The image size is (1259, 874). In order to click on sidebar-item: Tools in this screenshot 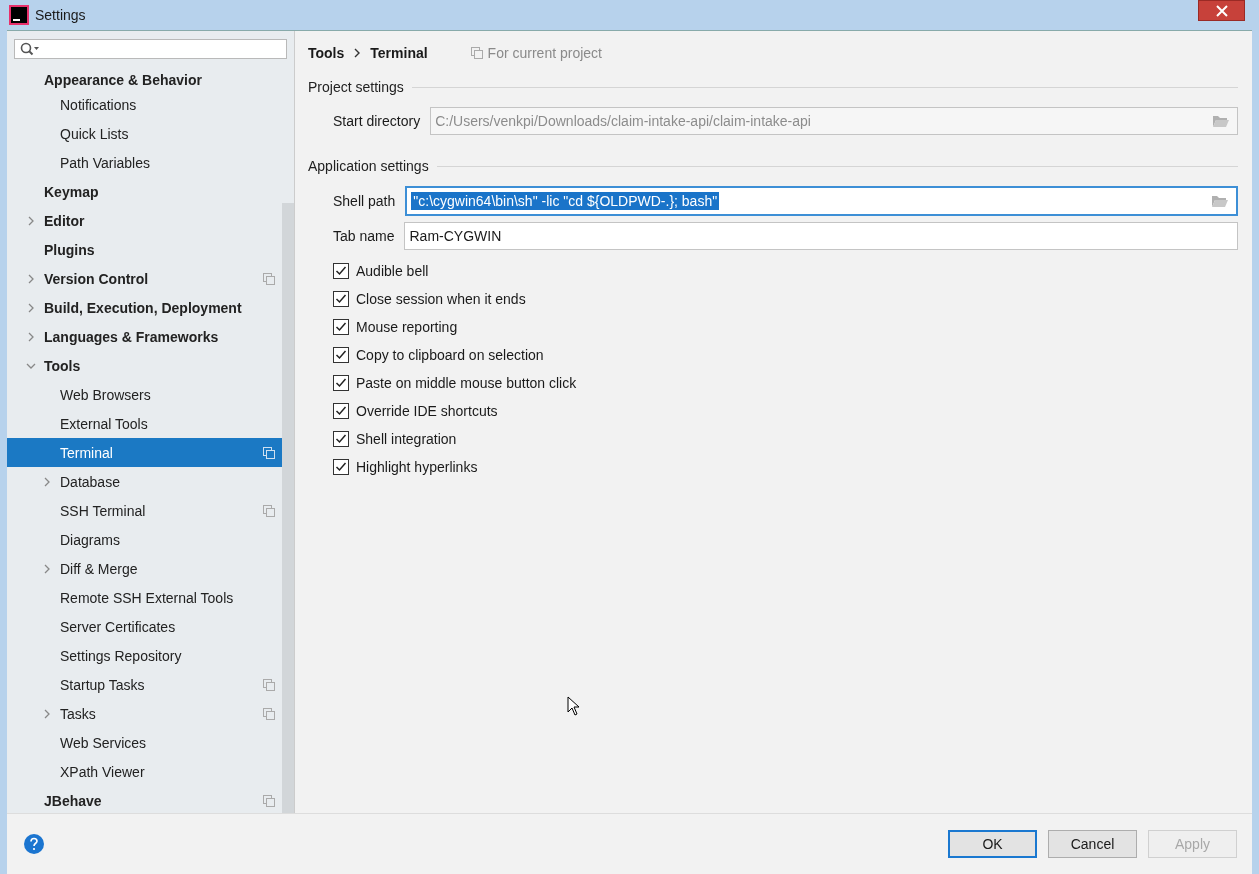, I will do `click(144, 365)`.